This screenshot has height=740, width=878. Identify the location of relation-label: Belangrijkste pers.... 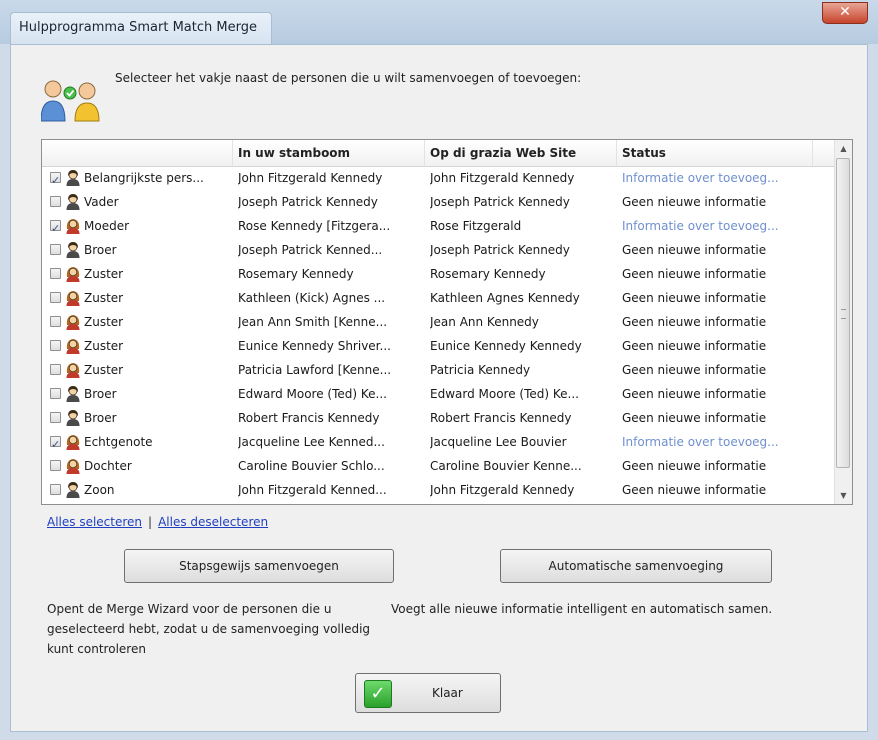
(144, 178).